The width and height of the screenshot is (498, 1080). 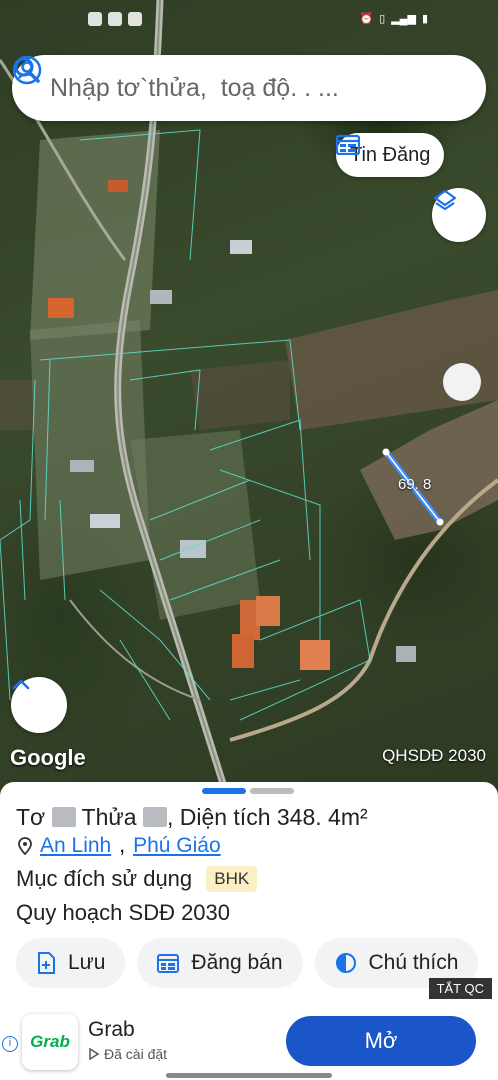 What do you see at coordinates (267, 817) in the screenshot?
I see `title-suffix: , Diện tích 348. 4m²` at bounding box center [267, 817].